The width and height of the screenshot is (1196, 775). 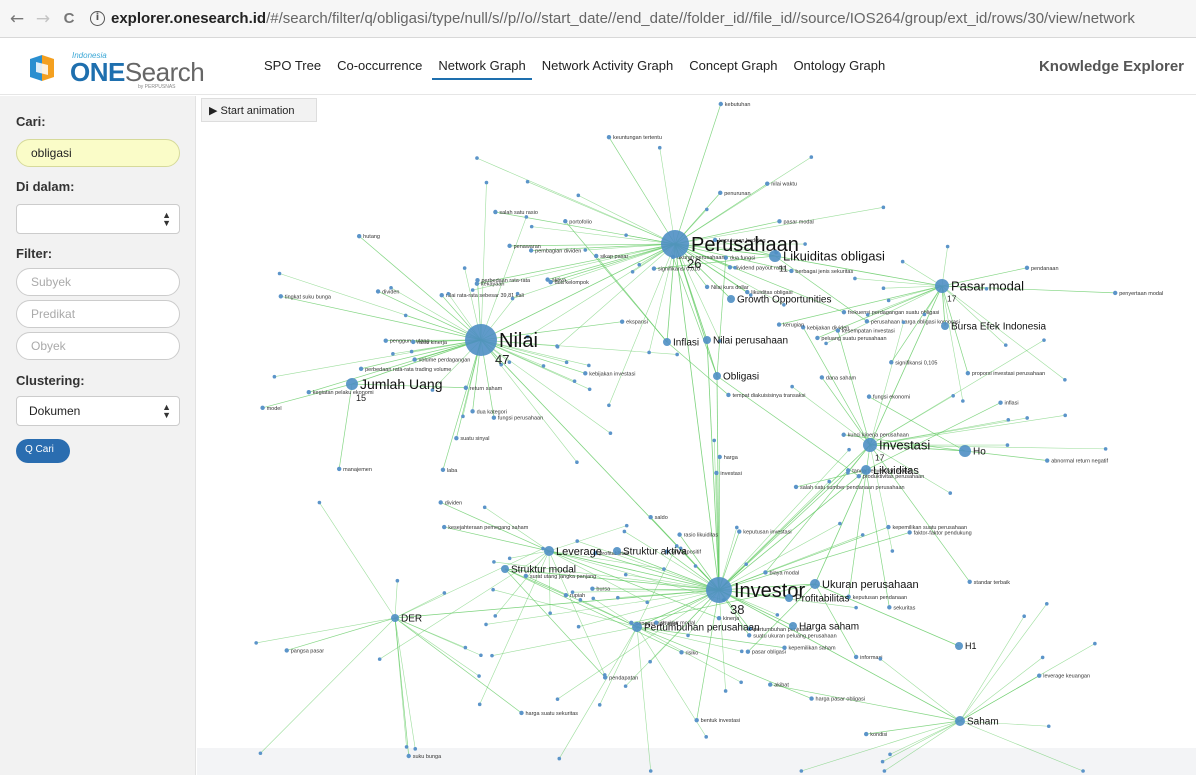 What do you see at coordinates (17, 19) in the screenshot?
I see `back-arrow-icon: ←` at bounding box center [17, 19].